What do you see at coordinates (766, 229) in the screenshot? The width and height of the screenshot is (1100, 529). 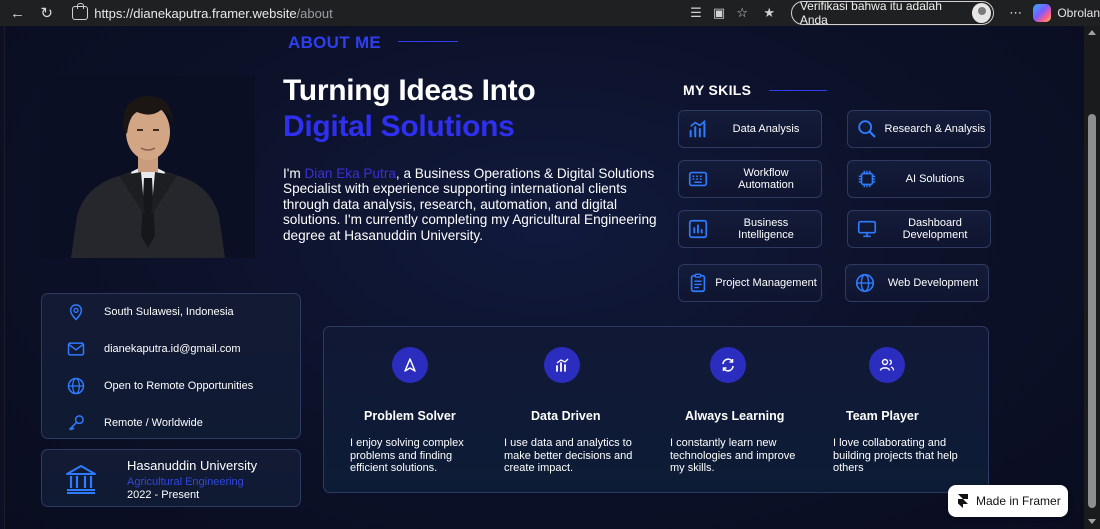 I see `skill-label: Business Intelligence` at bounding box center [766, 229].